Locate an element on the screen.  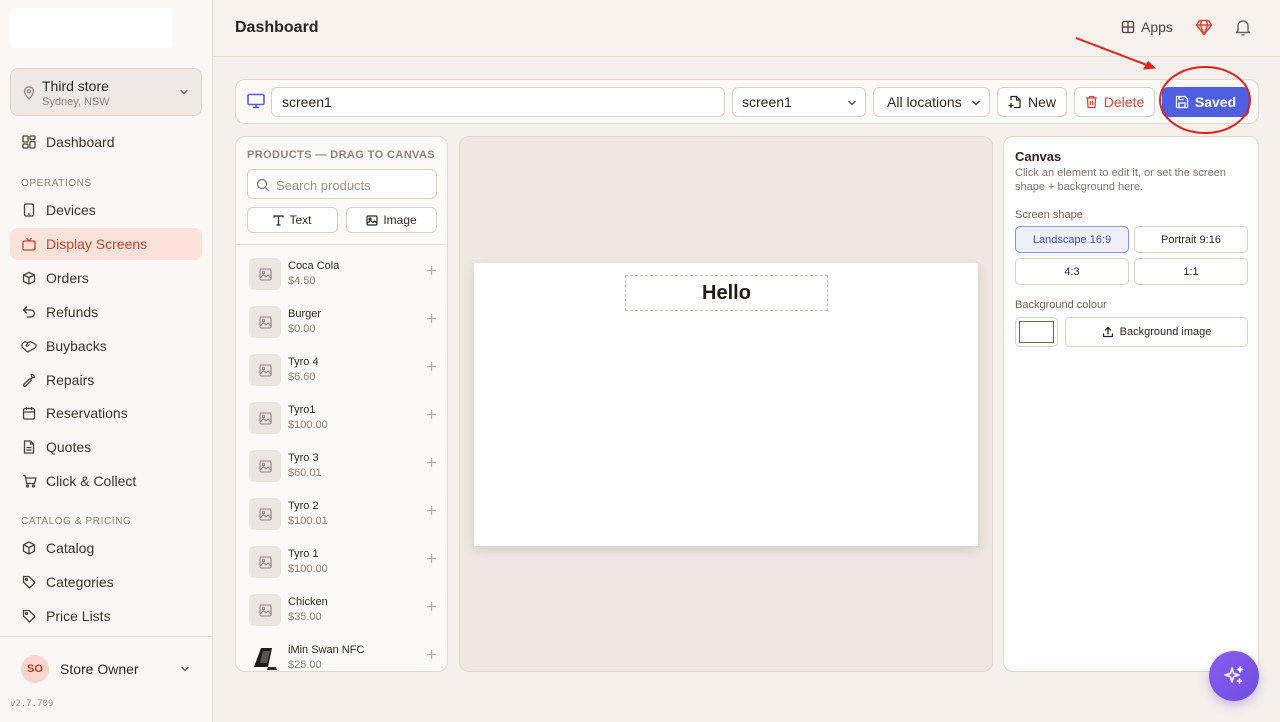
sidebar-item-orders: Orders is located at coordinates (106, 278).